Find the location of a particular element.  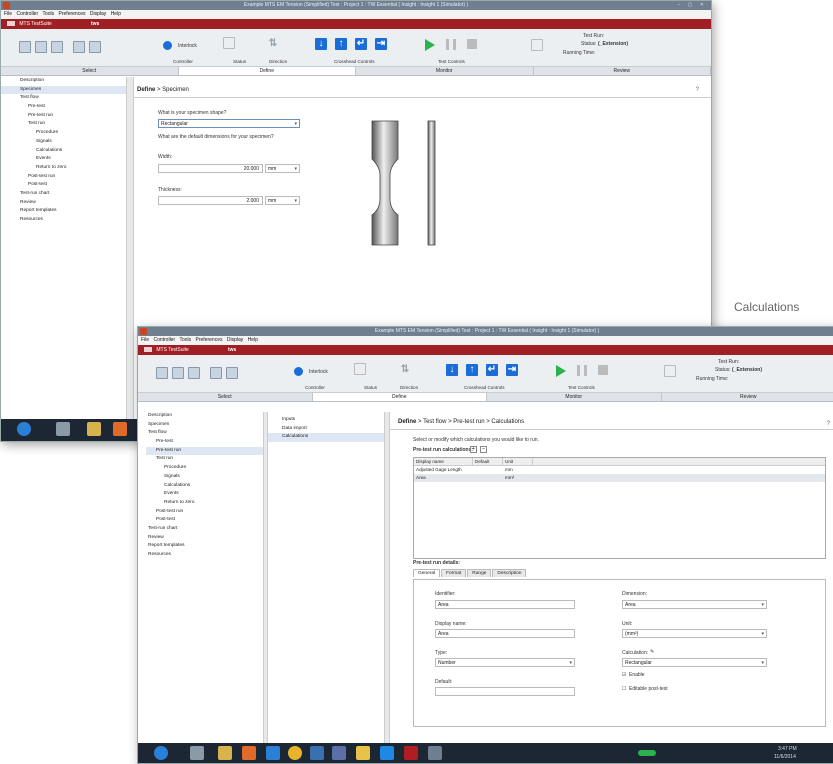

crosshead-up-icon: ↑ is located at coordinates (472, 370).